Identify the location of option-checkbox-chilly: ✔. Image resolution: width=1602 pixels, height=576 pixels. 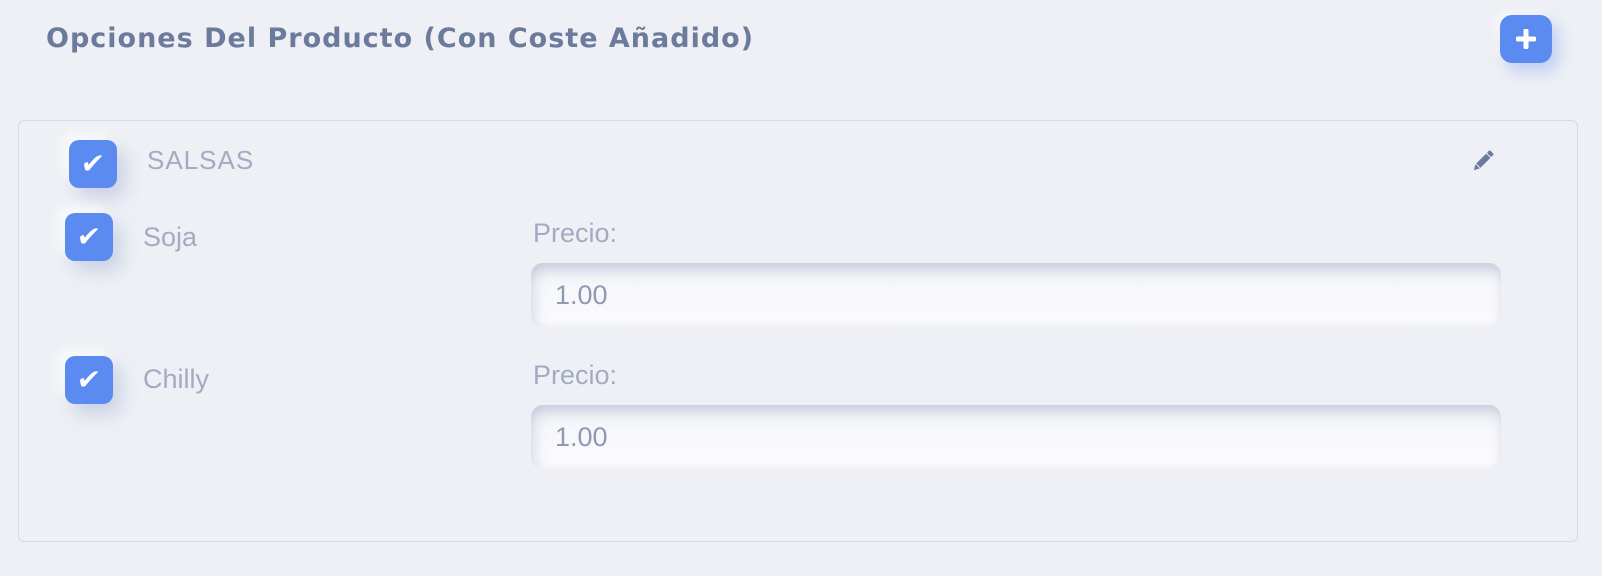
(89, 380).